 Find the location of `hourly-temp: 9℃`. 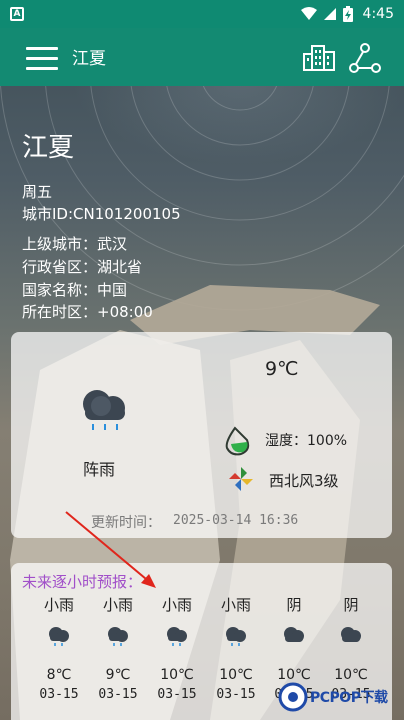

hourly-temp: 9℃ is located at coordinates (118, 675).